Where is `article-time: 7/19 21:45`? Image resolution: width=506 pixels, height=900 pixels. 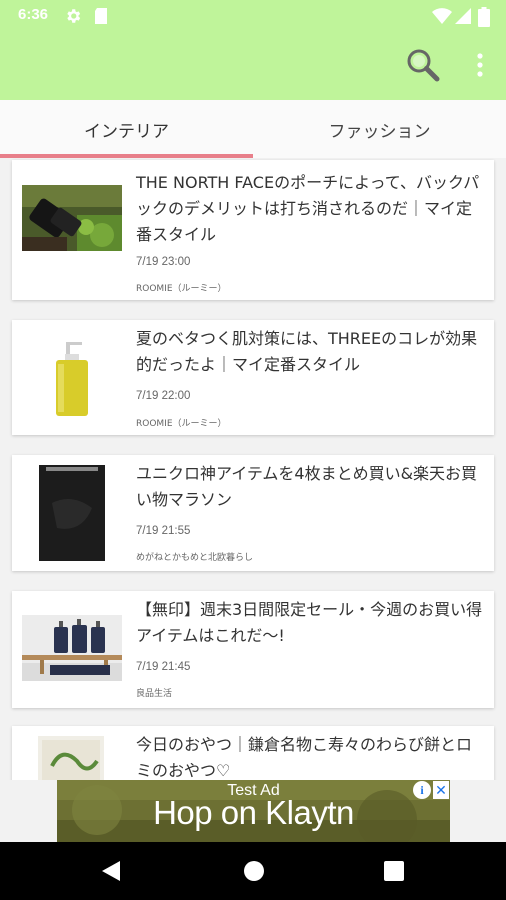
article-time: 7/19 21:45 is located at coordinates (163, 667).